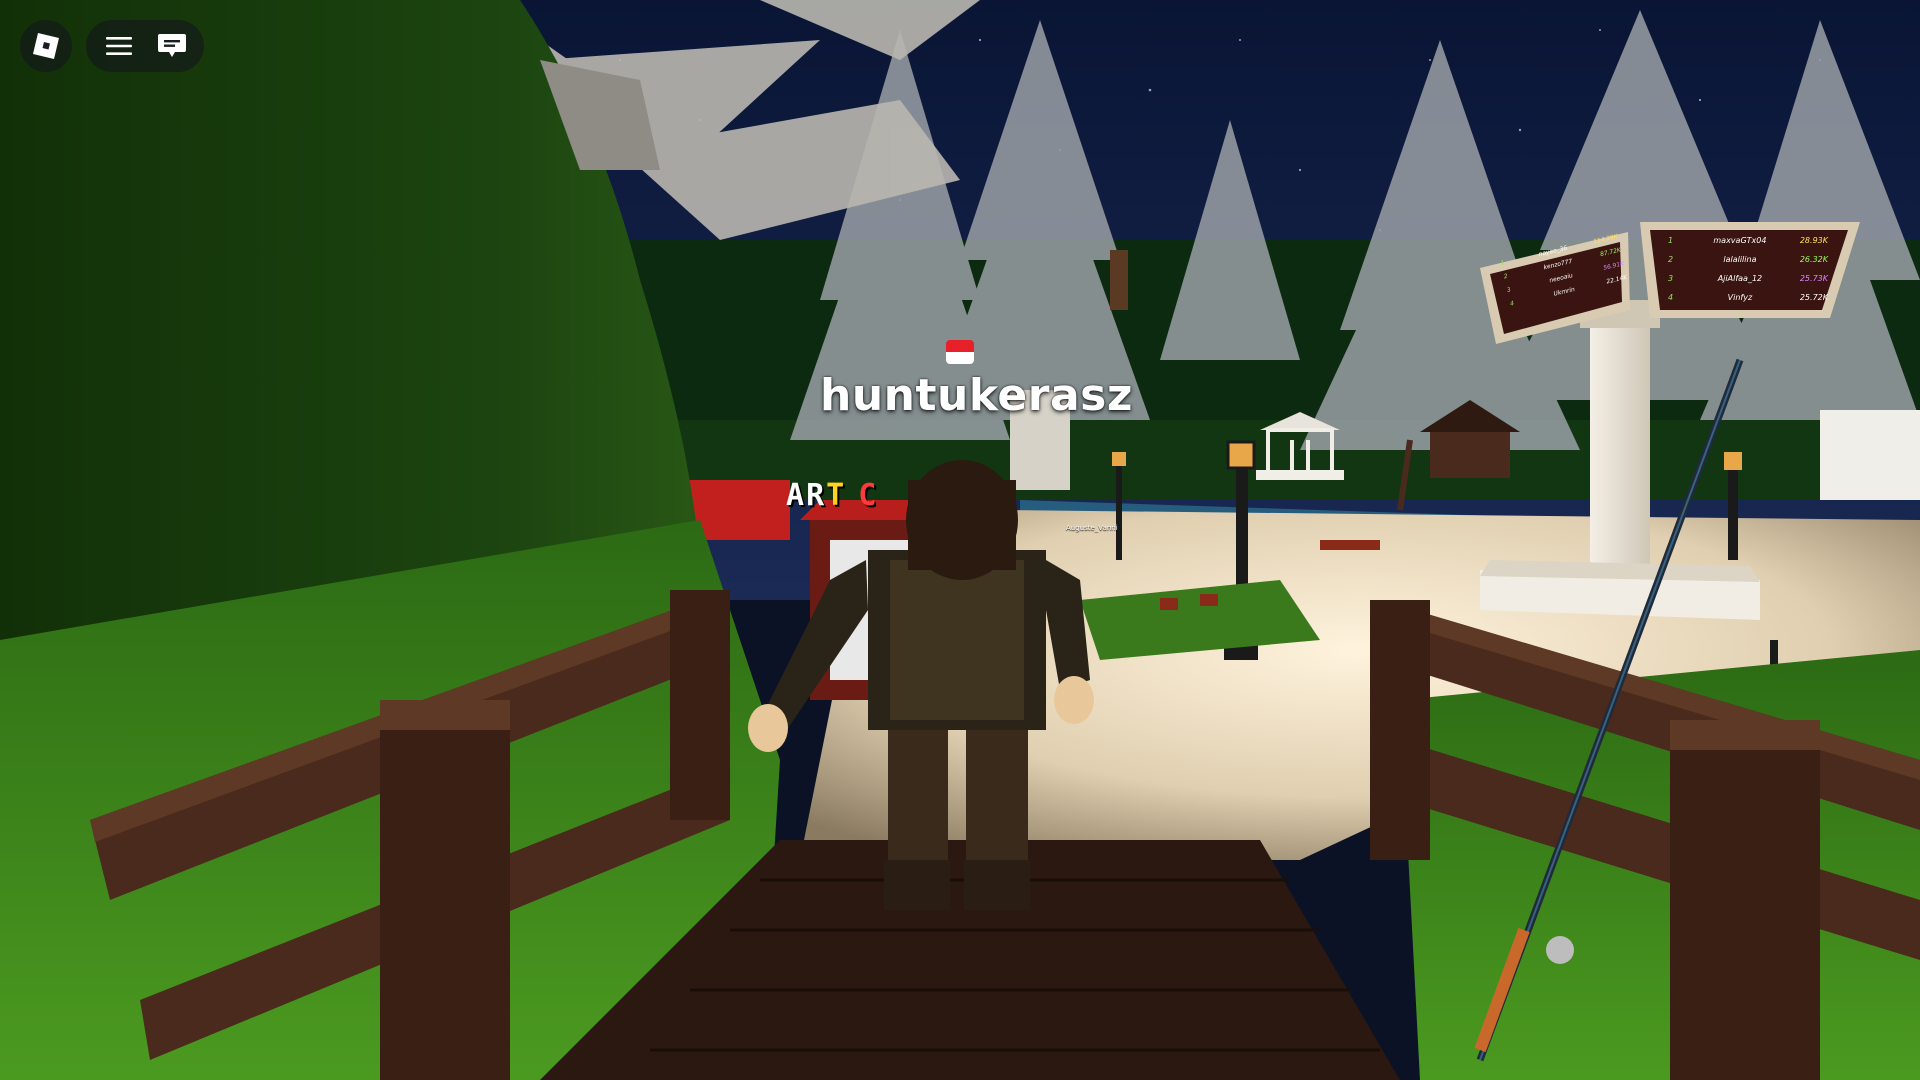 The image size is (1920, 1080). I want to click on right-building, so click(1870, 455).